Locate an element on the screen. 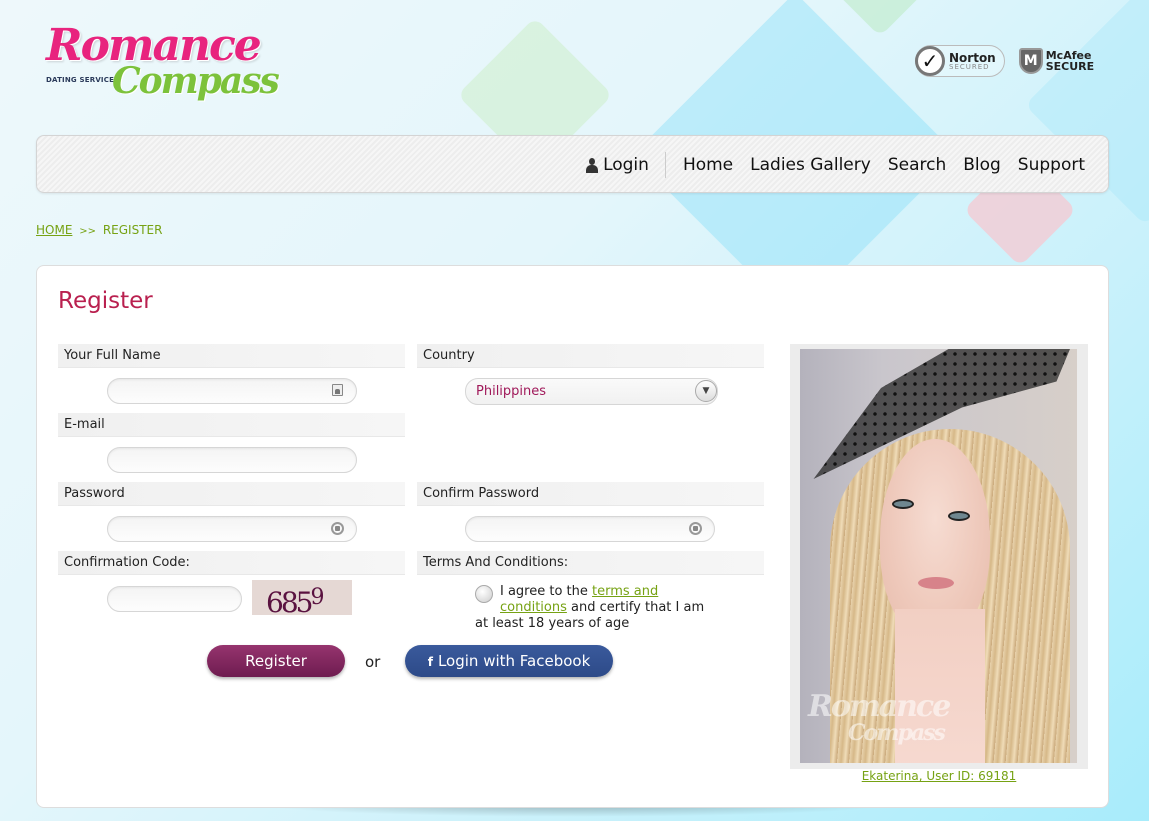 Image resolution: width=1149 pixels, height=821 pixels. norton-badge: ✓ Norton SECURED is located at coordinates (960, 61).